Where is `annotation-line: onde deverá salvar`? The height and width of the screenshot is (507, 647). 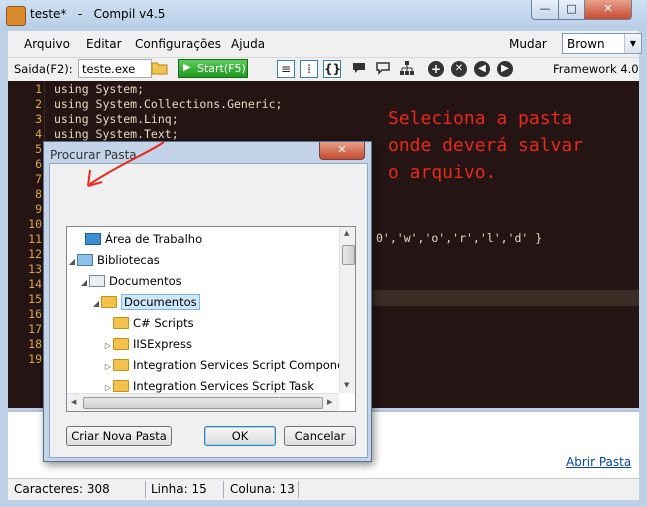 annotation-line: onde deverá salvar is located at coordinates (486, 145).